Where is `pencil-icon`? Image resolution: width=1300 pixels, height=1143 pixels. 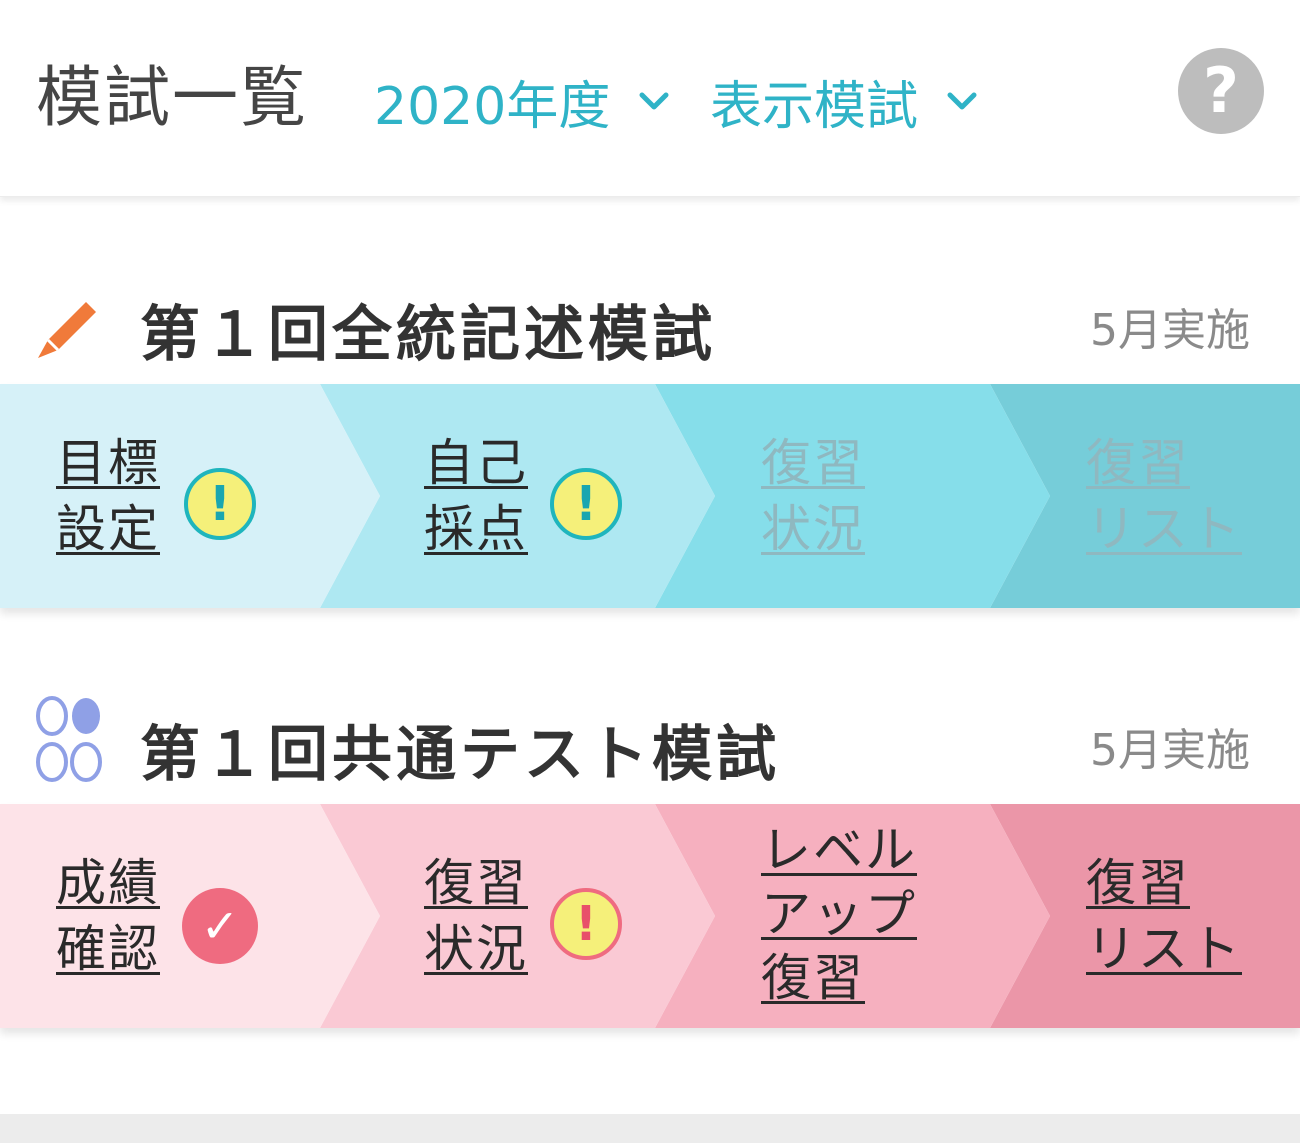 pencil-icon is located at coordinates (67, 330).